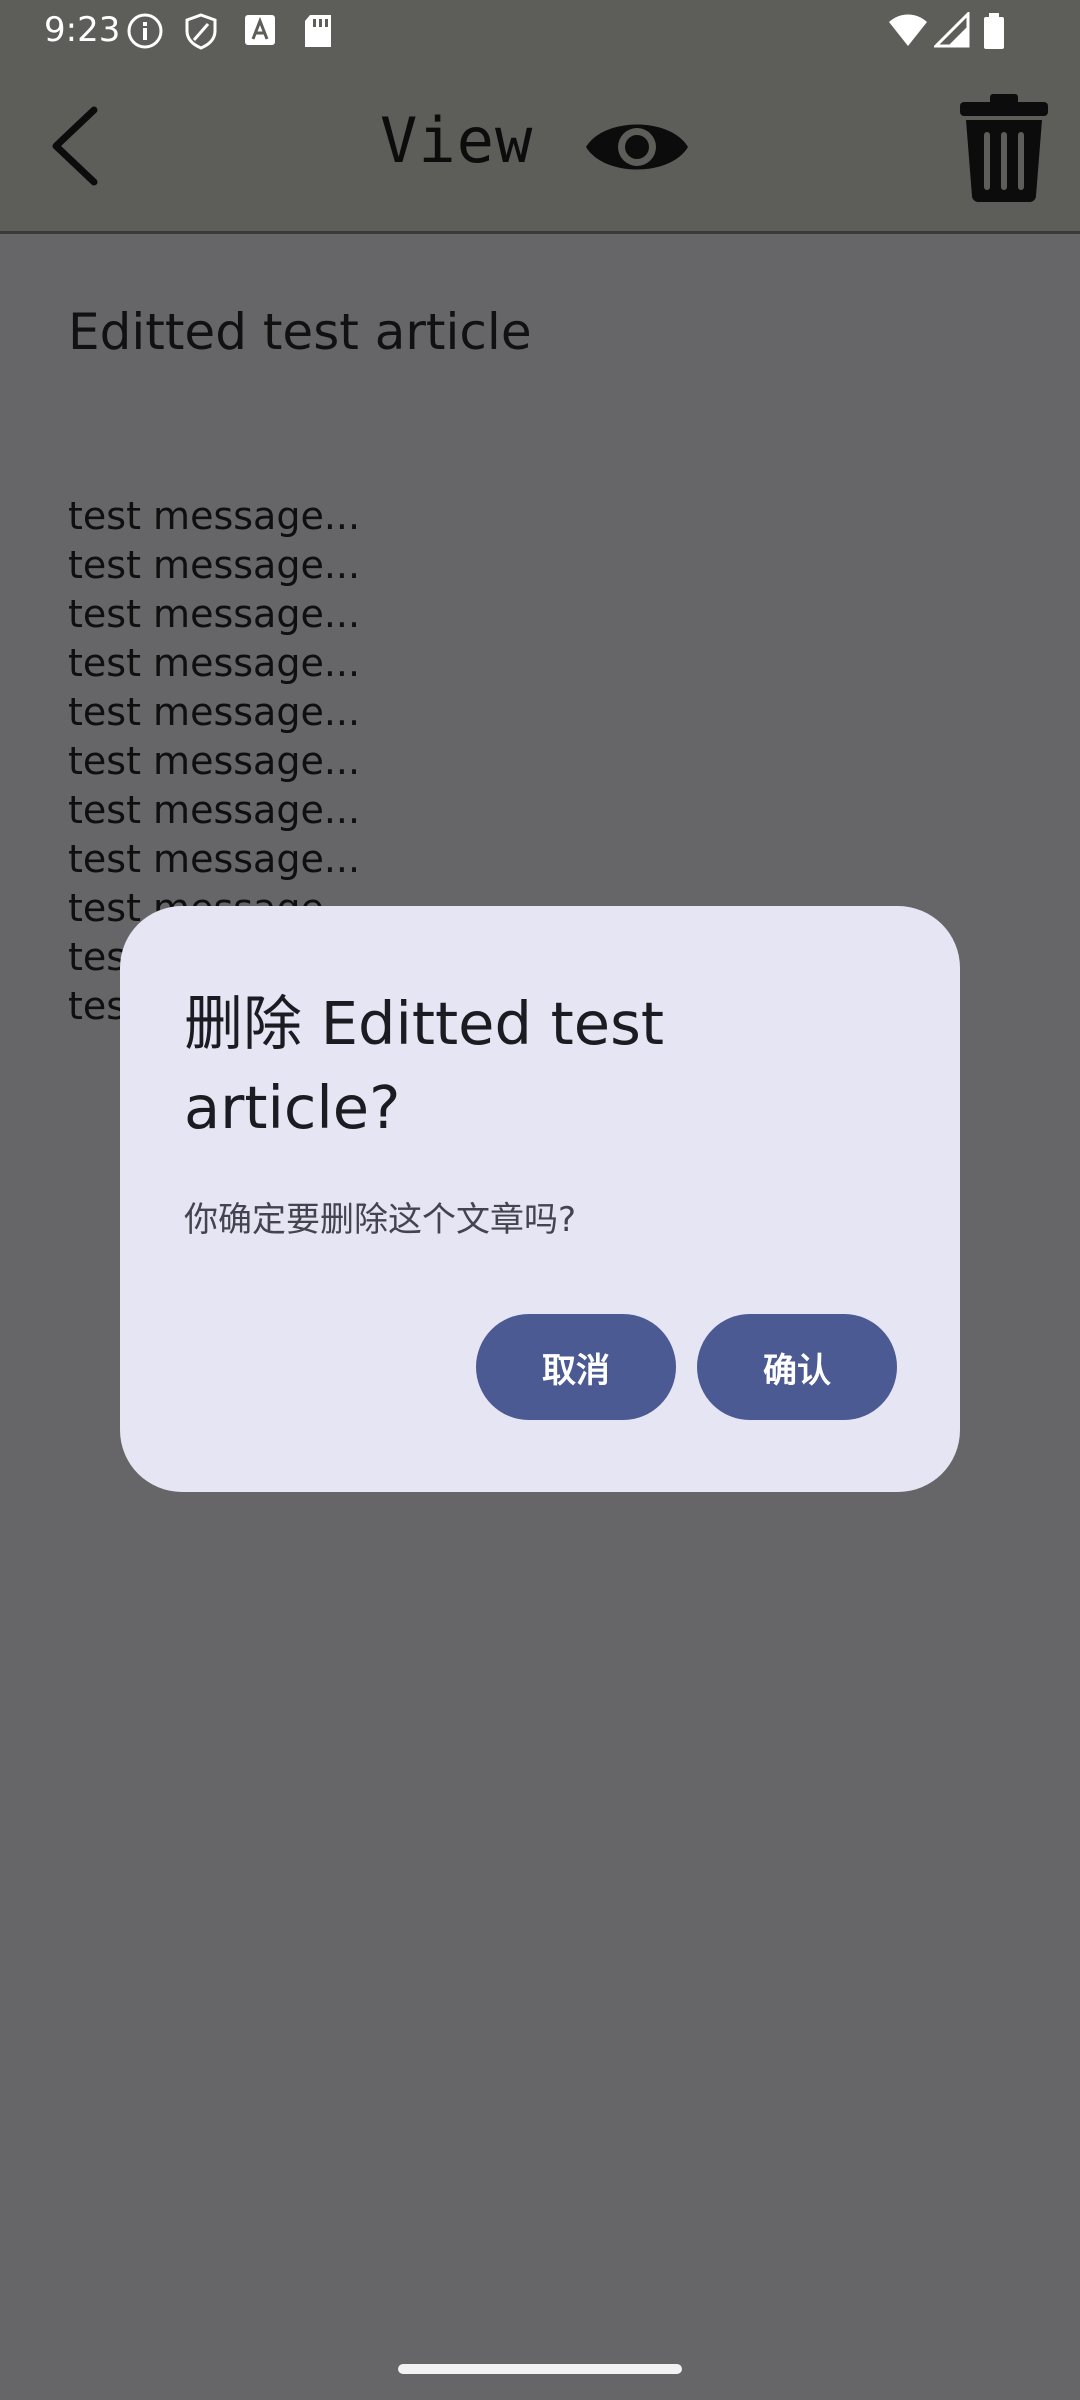 The height and width of the screenshot is (2400, 1080). Describe the element at coordinates (380, 1220) in the screenshot. I see `dialog-message: 你确定要删除这个文章吗?` at that location.